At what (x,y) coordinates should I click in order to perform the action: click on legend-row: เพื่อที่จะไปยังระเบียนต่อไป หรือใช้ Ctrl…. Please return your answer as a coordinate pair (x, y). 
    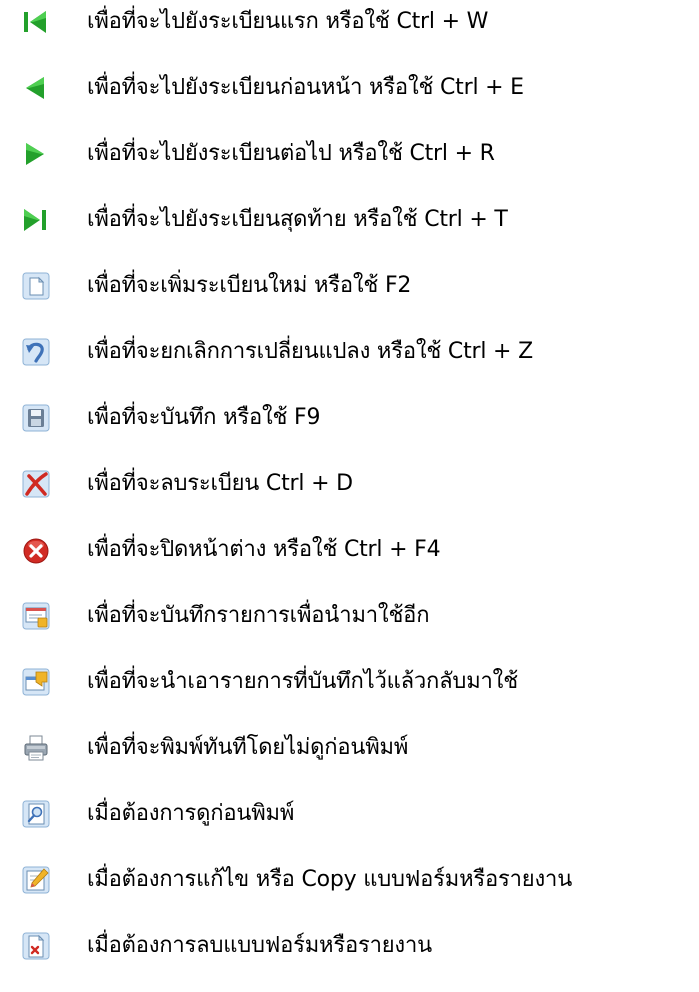
    Looking at the image, I should click on (349, 154).